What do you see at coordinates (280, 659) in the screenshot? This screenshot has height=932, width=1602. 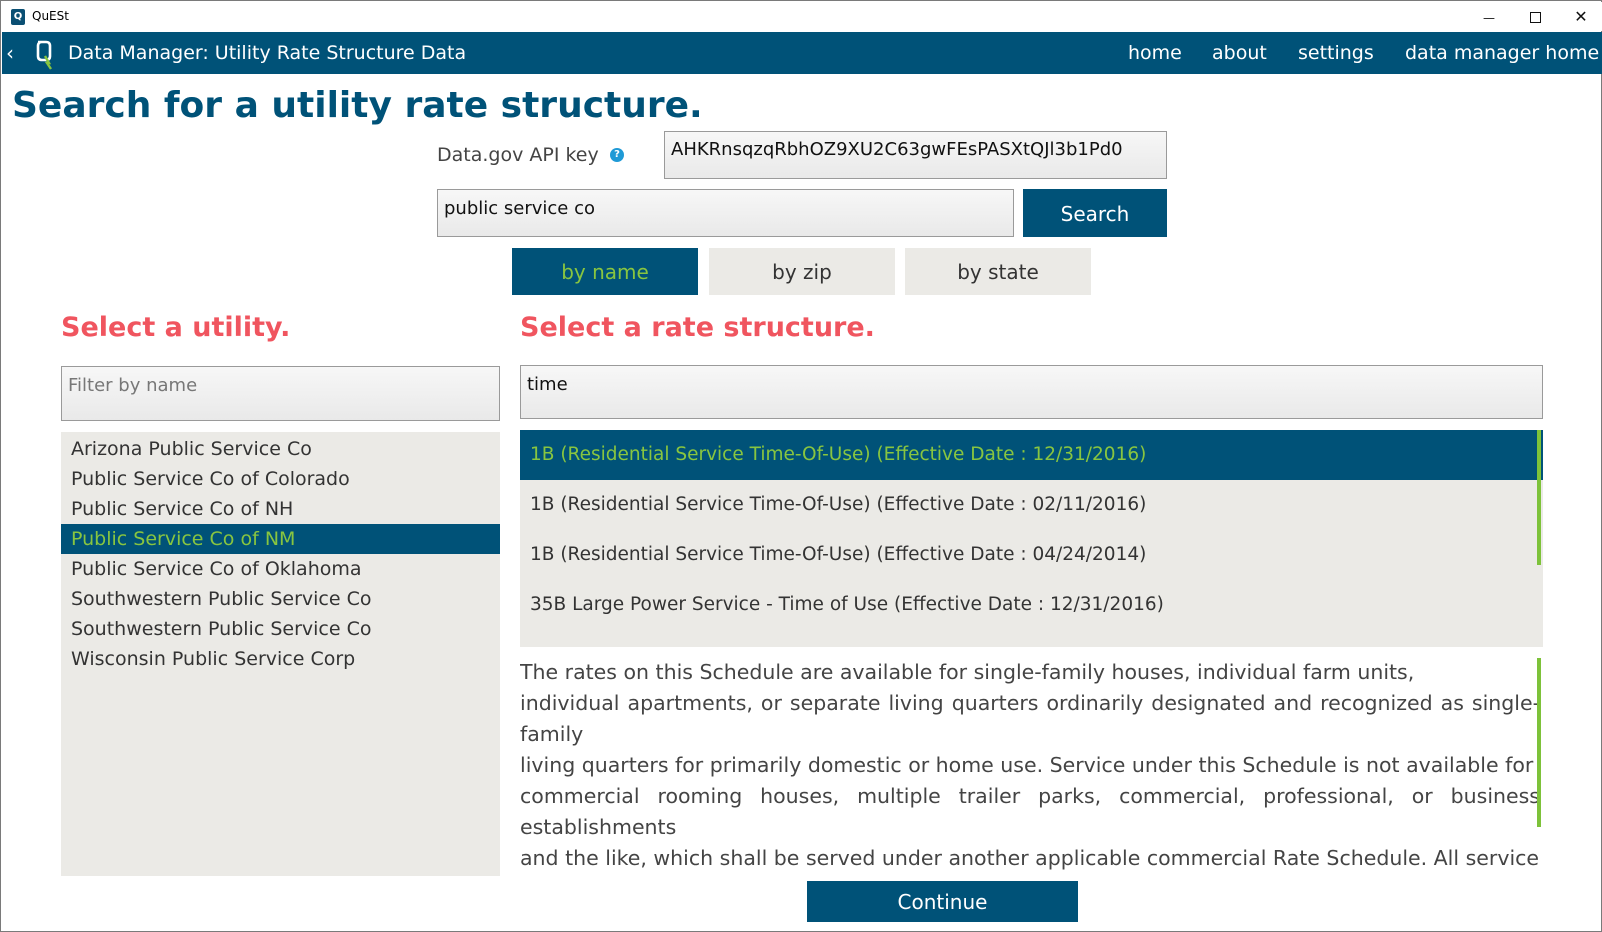 I see `utility-list-item: Wisconsin Public Service Corp` at bounding box center [280, 659].